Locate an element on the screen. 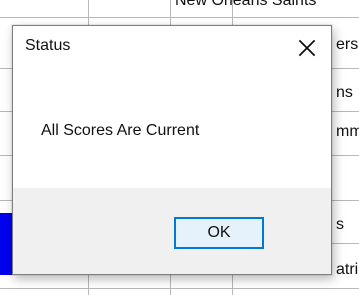 This screenshot has height=295, width=359. background-fragment: atric is located at coordinates (347, 269).